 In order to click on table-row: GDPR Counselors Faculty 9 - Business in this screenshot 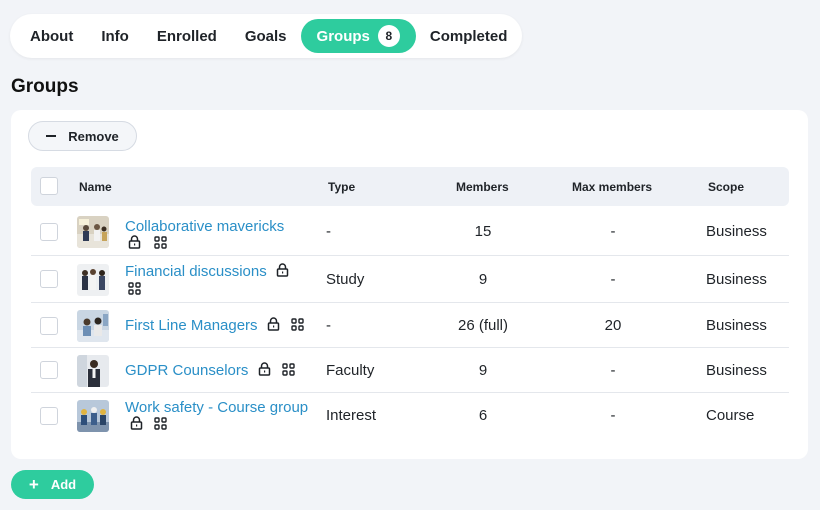, I will do `click(410, 370)`.